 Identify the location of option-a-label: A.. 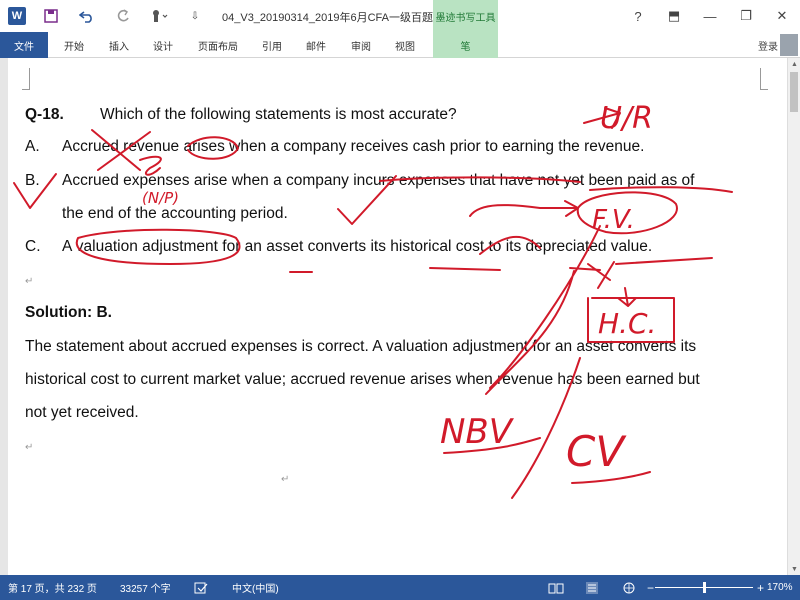
(32, 146).